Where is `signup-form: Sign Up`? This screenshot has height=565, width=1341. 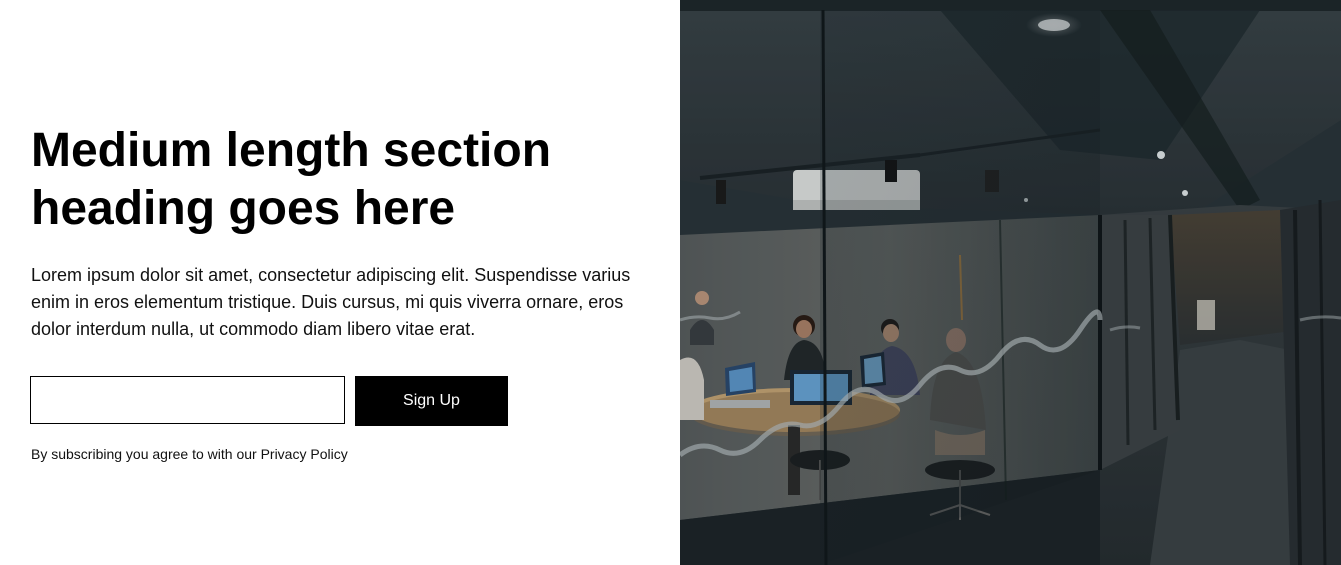
signup-form: Sign Up is located at coordinates (269, 401).